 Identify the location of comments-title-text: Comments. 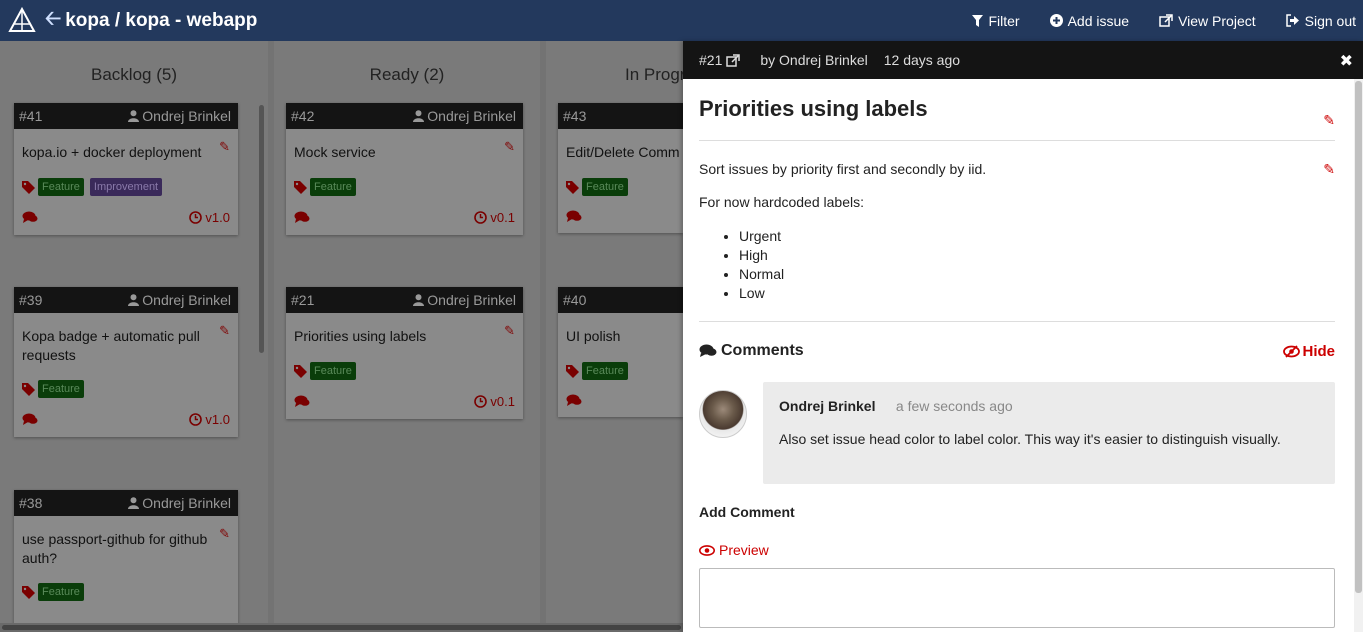
(762, 350).